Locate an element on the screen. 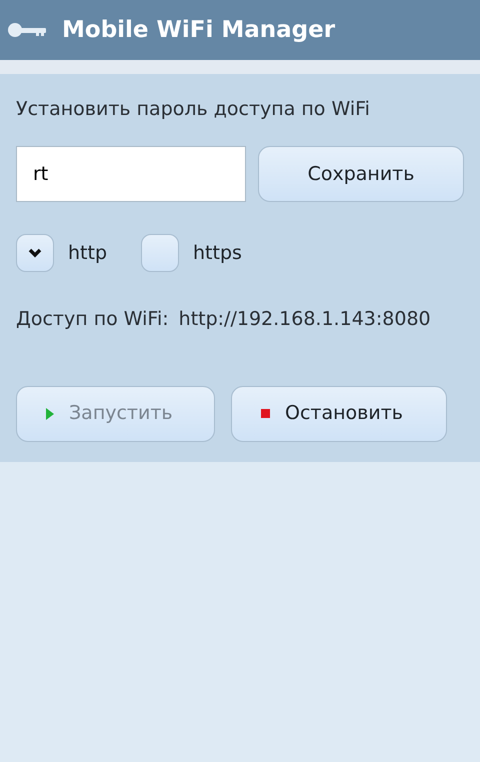 Image resolution: width=480 pixels, height=762 pixels. save-button: Сохранить is located at coordinates (361, 174).